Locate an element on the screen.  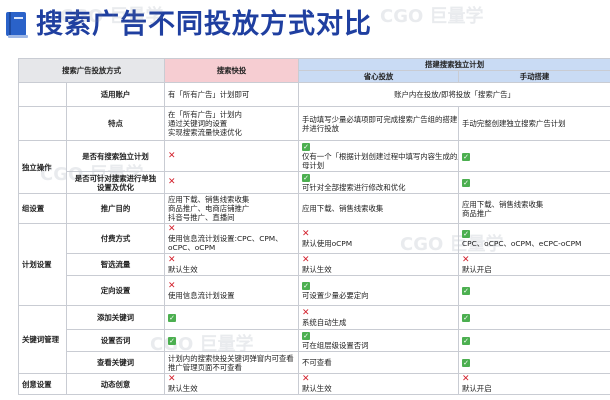
table-row: 适用账户 有「所有广告」计划即可 账户内在投放/即将投放「搜索广告」 is located at coordinates (314, 94).